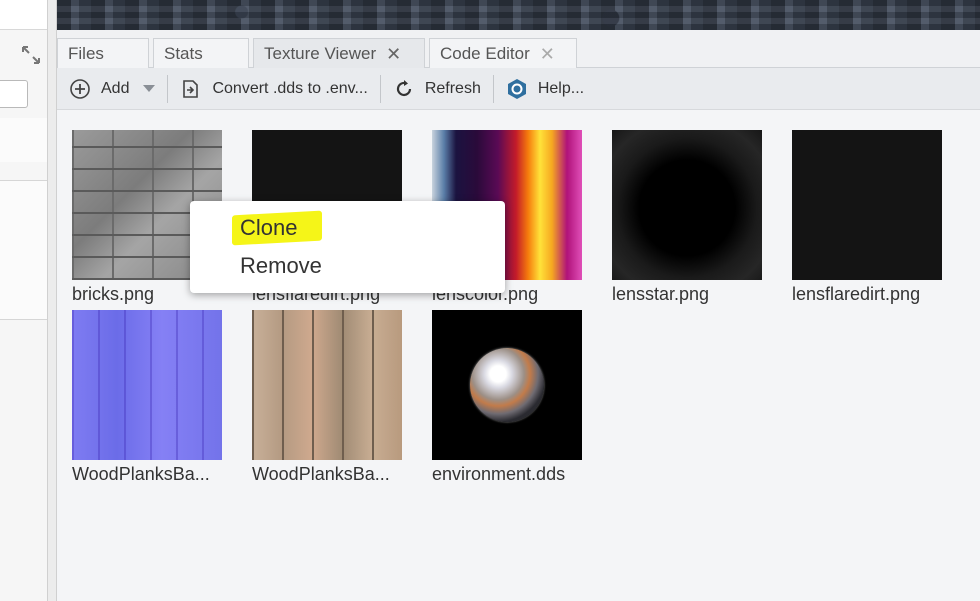  Describe the element at coordinates (31, 55) in the screenshot. I see `expand-arrows-icon` at that location.